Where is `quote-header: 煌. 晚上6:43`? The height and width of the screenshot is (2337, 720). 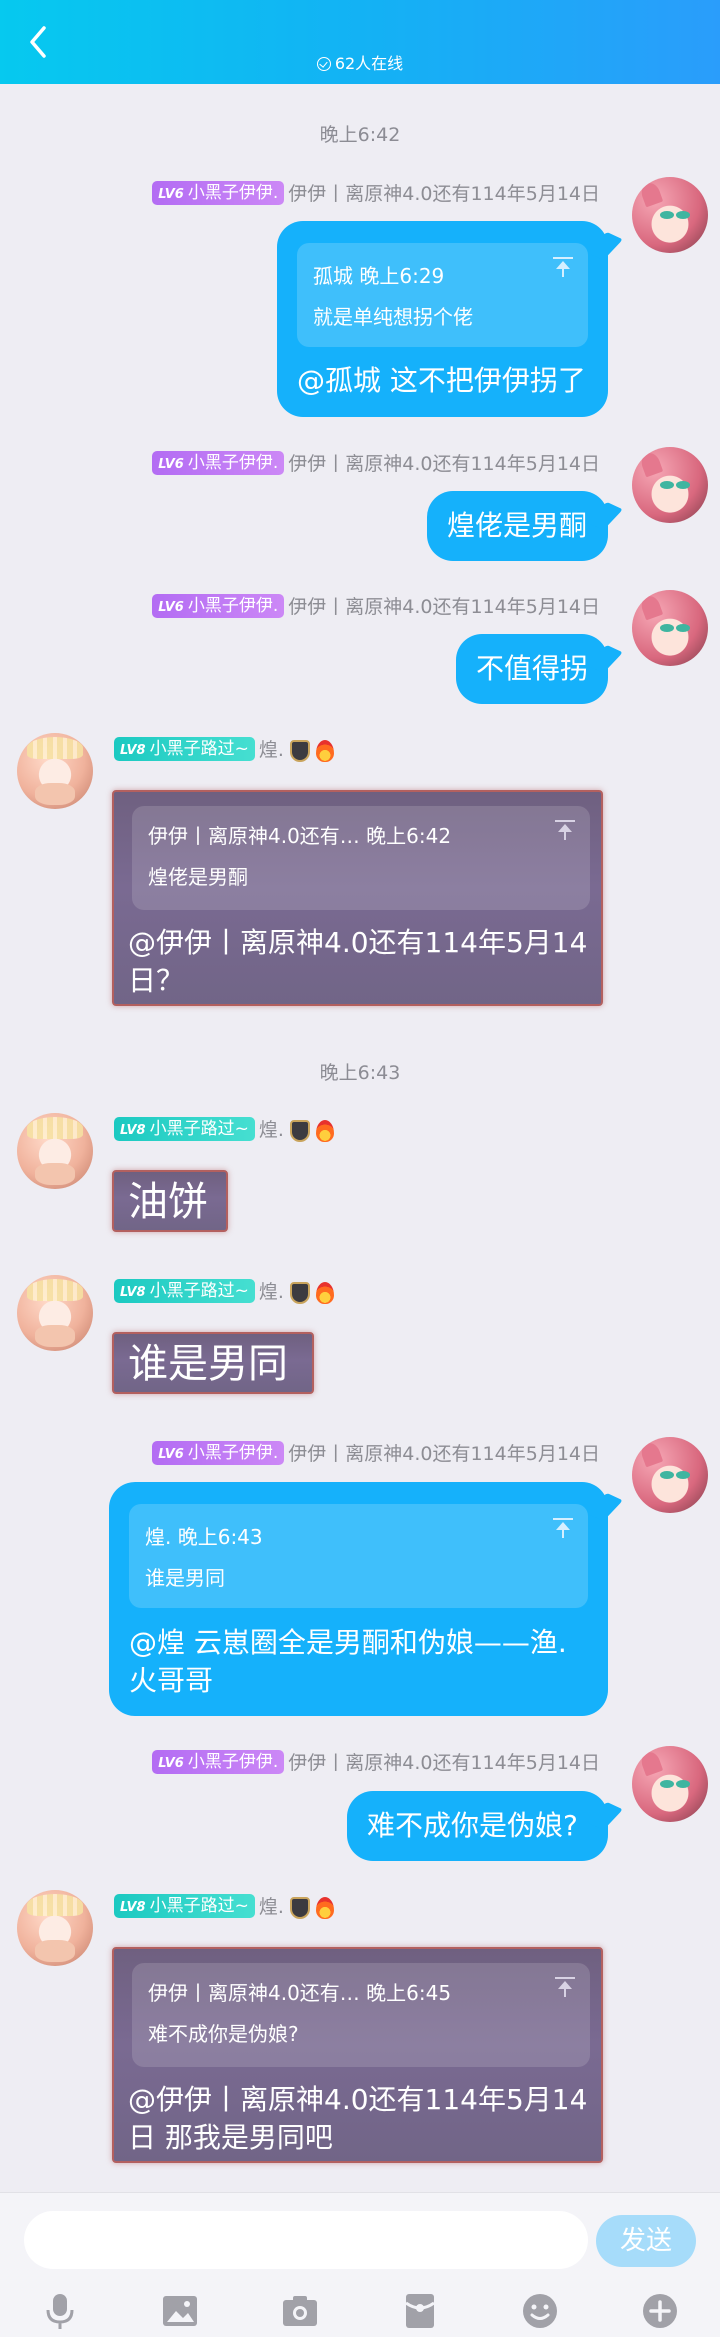
quote-header: 煌. 晚上6:43 is located at coordinates (204, 1537).